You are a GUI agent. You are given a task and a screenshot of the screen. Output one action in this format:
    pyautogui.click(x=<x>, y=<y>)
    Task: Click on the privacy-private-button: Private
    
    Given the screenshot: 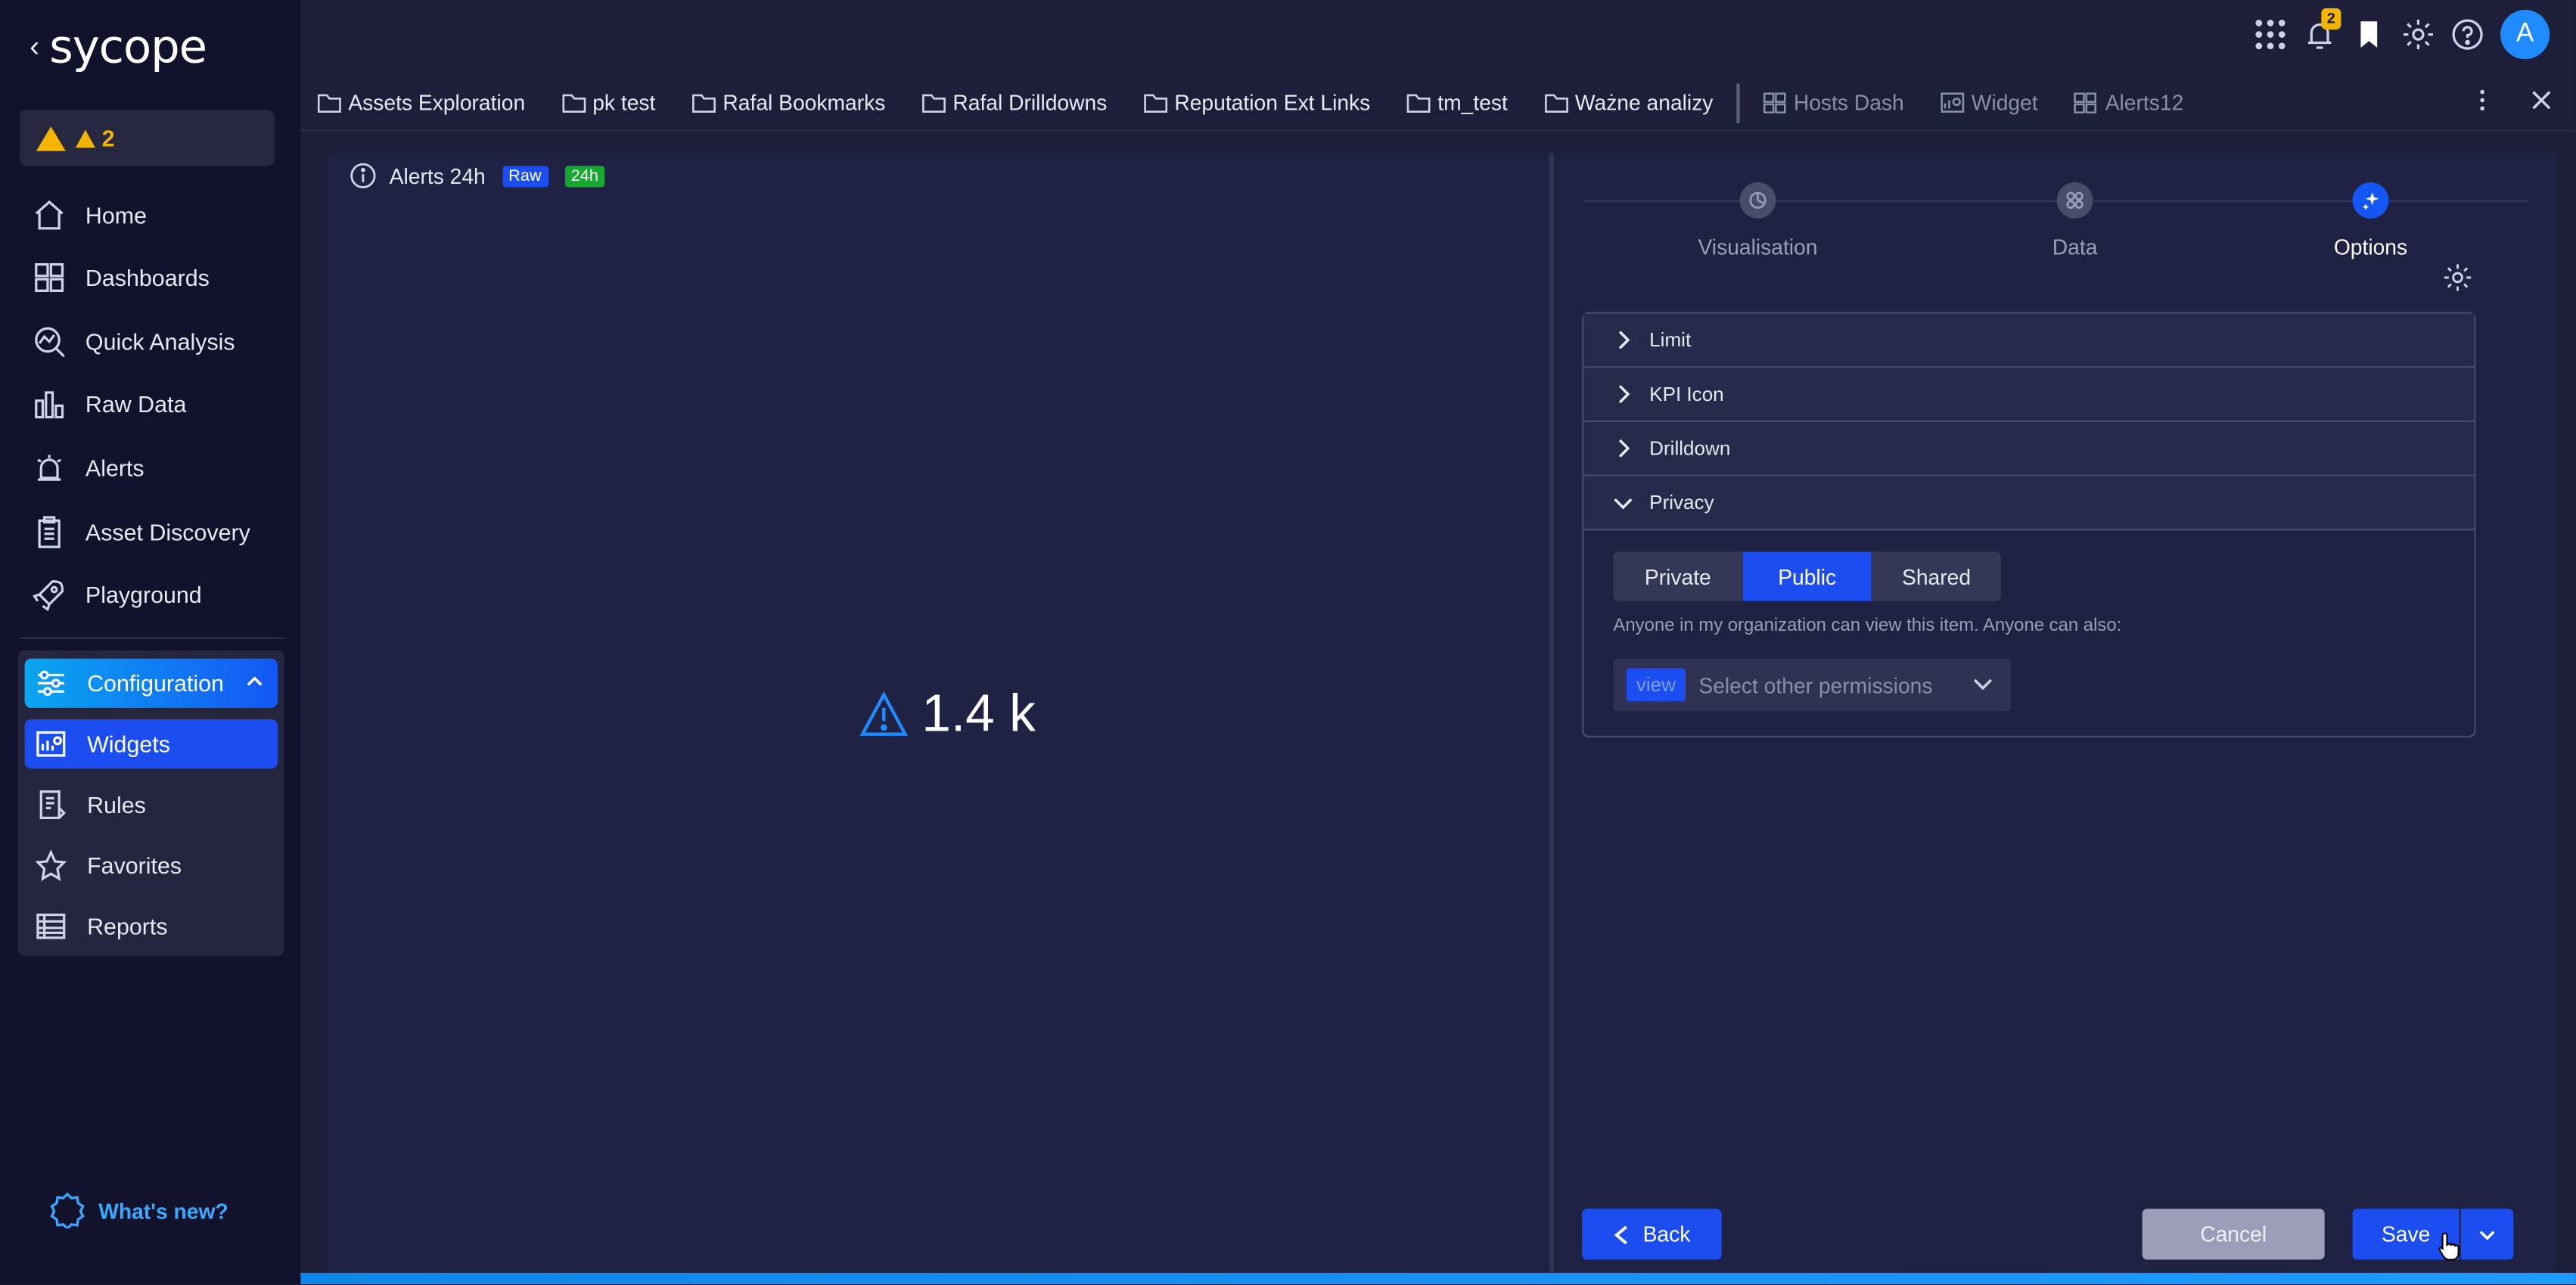 What is the action you would take?
    pyautogui.click(x=1677, y=576)
    